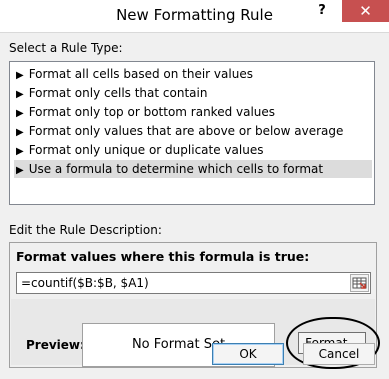  What do you see at coordinates (146, 150) in the screenshot?
I see `rule-type-item-label: Format only unique or duplicate values` at bounding box center [146, 150].